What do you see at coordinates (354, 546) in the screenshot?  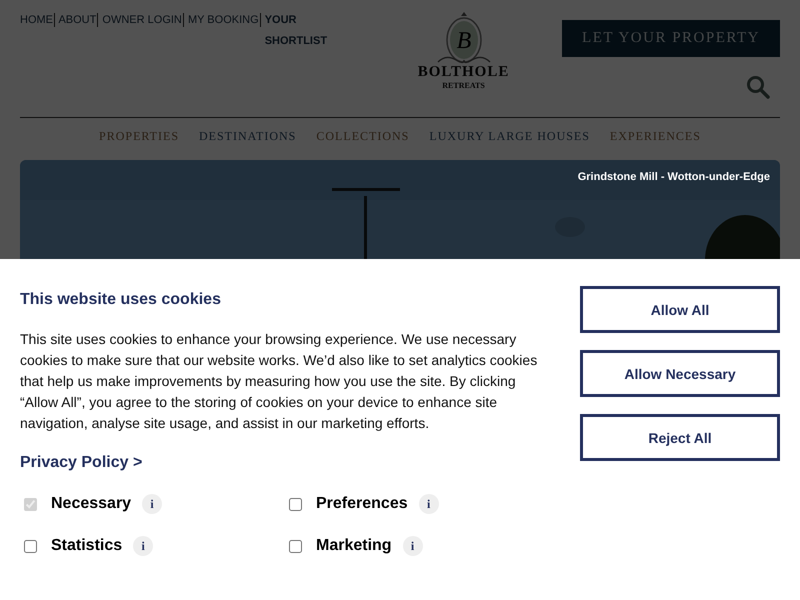 I see `category-label: Marketing` at bounding box center [354, 546].